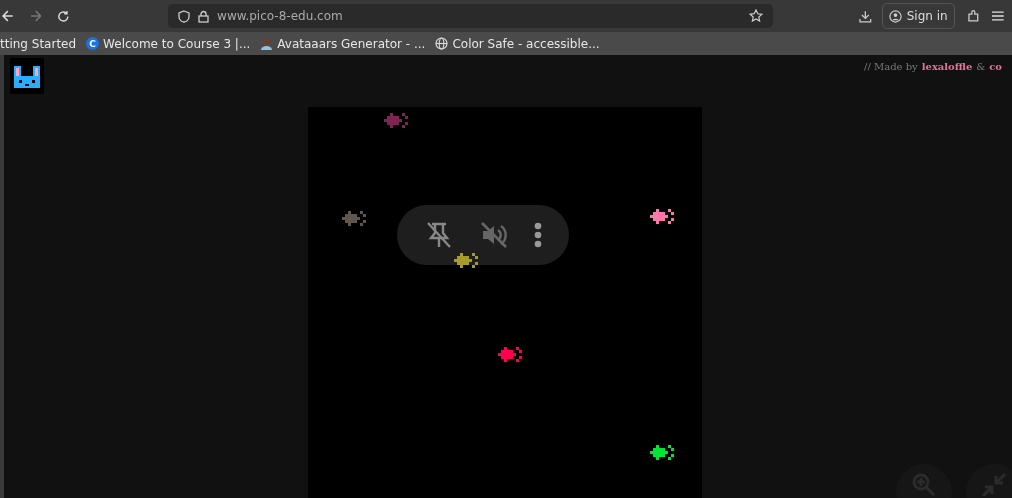 The width and height of the screenshot is (1012, 498). I want to click on back-icon, so click(8, 16).